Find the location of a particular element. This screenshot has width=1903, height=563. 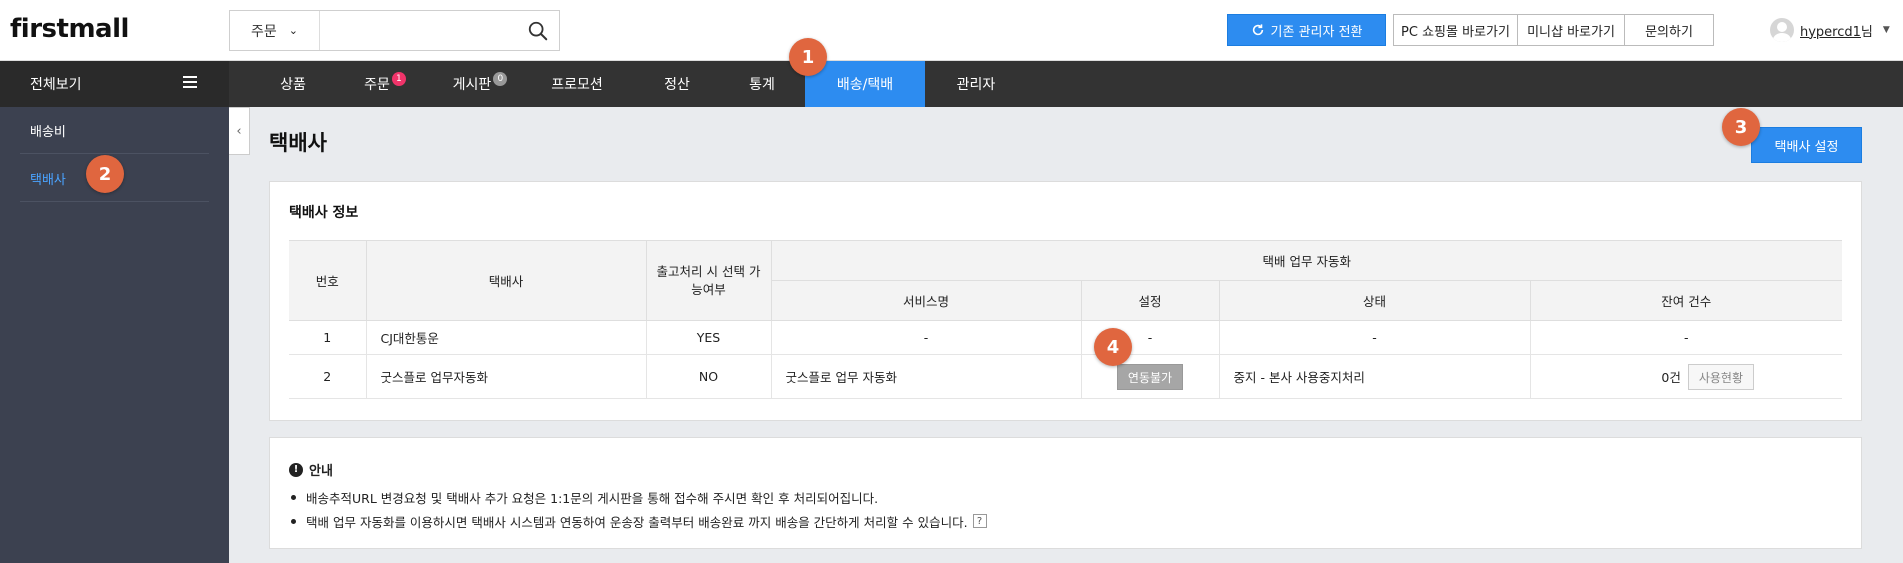

nav-label: 게시판 is located at coordinates (472, 85).